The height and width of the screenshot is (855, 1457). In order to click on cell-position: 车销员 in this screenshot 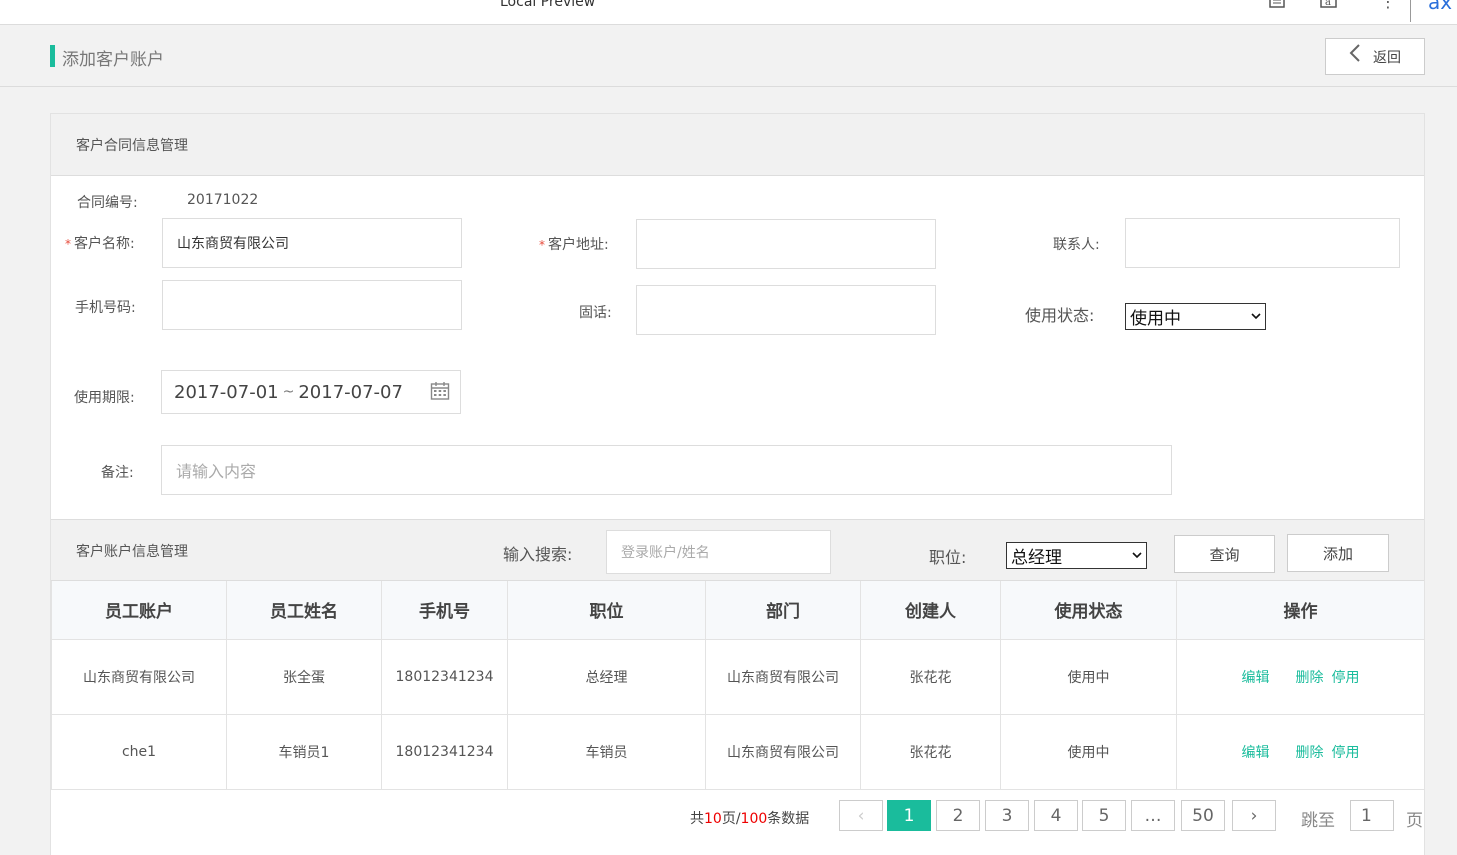, I will do `click(606, 751)`.